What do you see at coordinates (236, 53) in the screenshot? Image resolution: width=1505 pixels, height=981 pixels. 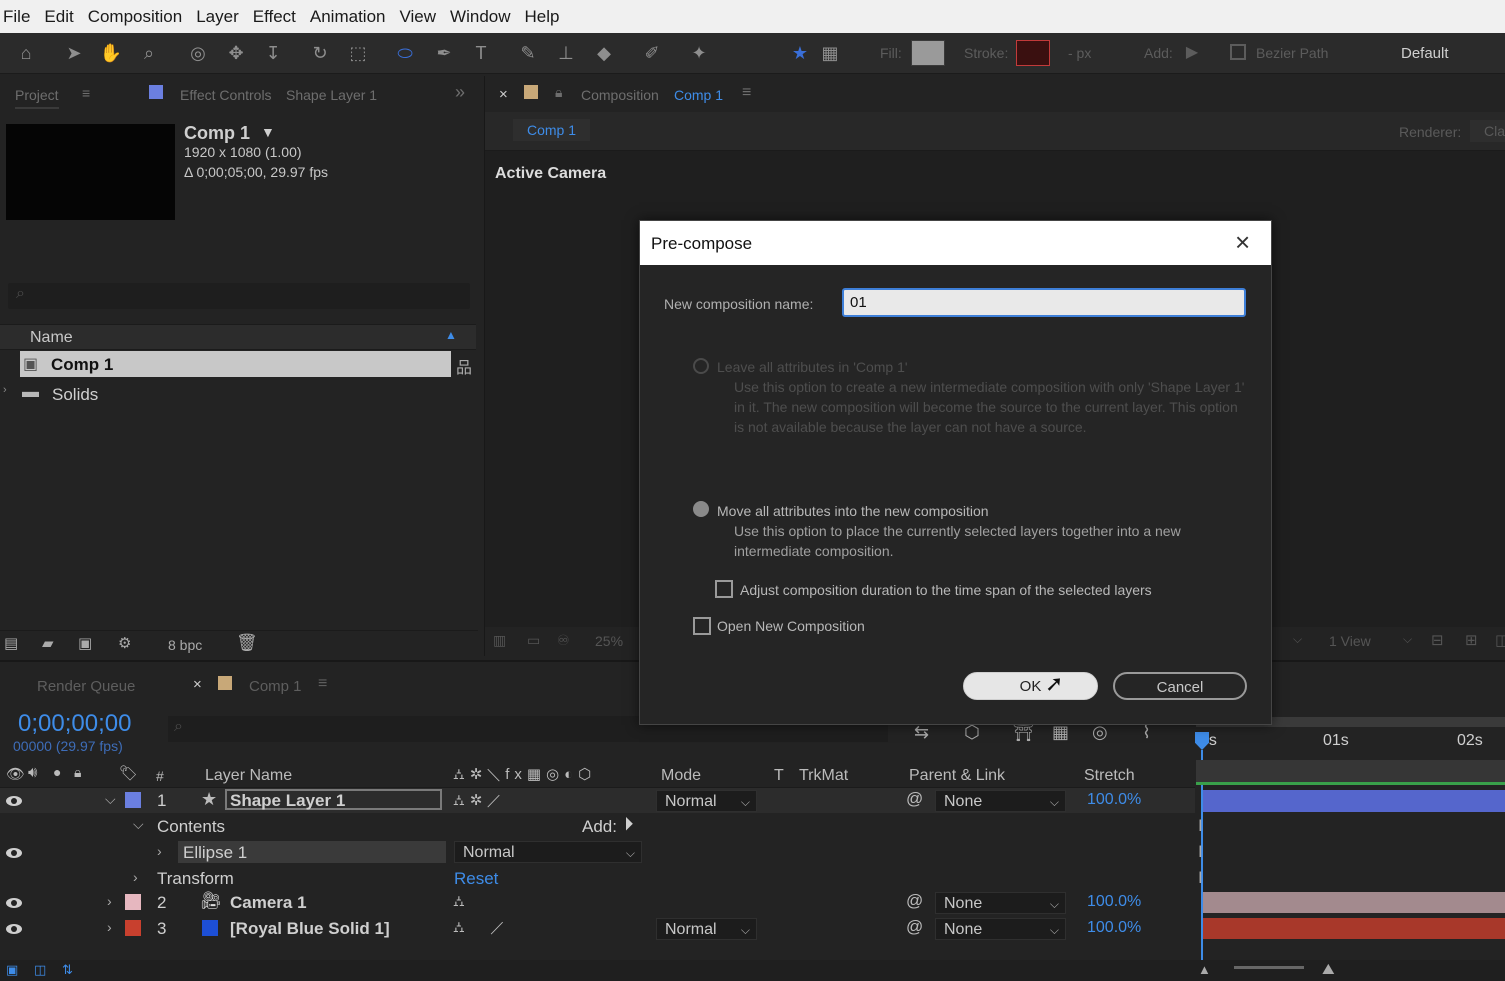 I see `pan-tool-icon: ✥` at bounding box center [236, 53].